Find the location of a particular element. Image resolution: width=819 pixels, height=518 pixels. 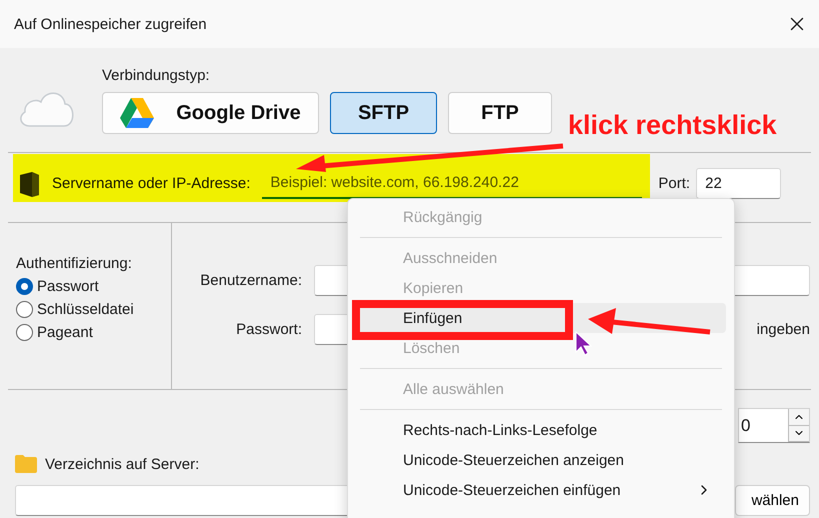

server-label: Servername oder IP-Adresse: is located at coordinates (151, 183).